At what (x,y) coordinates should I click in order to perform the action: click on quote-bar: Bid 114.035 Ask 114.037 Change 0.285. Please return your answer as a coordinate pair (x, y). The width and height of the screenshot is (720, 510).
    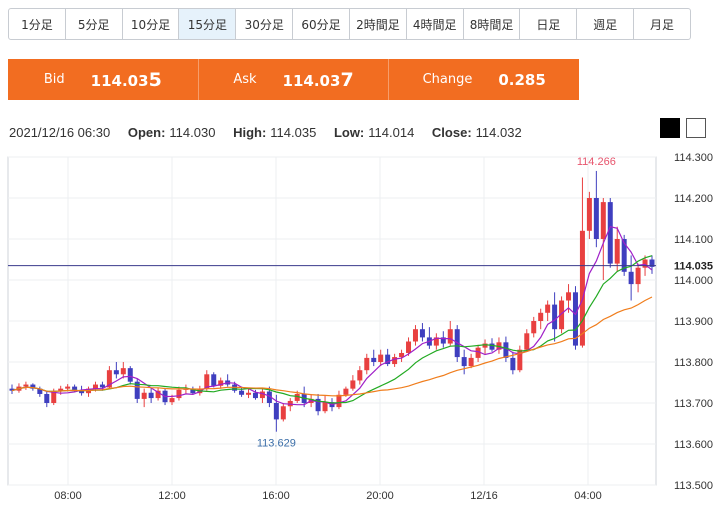
    Looking at the image, I should click on (294, 79).